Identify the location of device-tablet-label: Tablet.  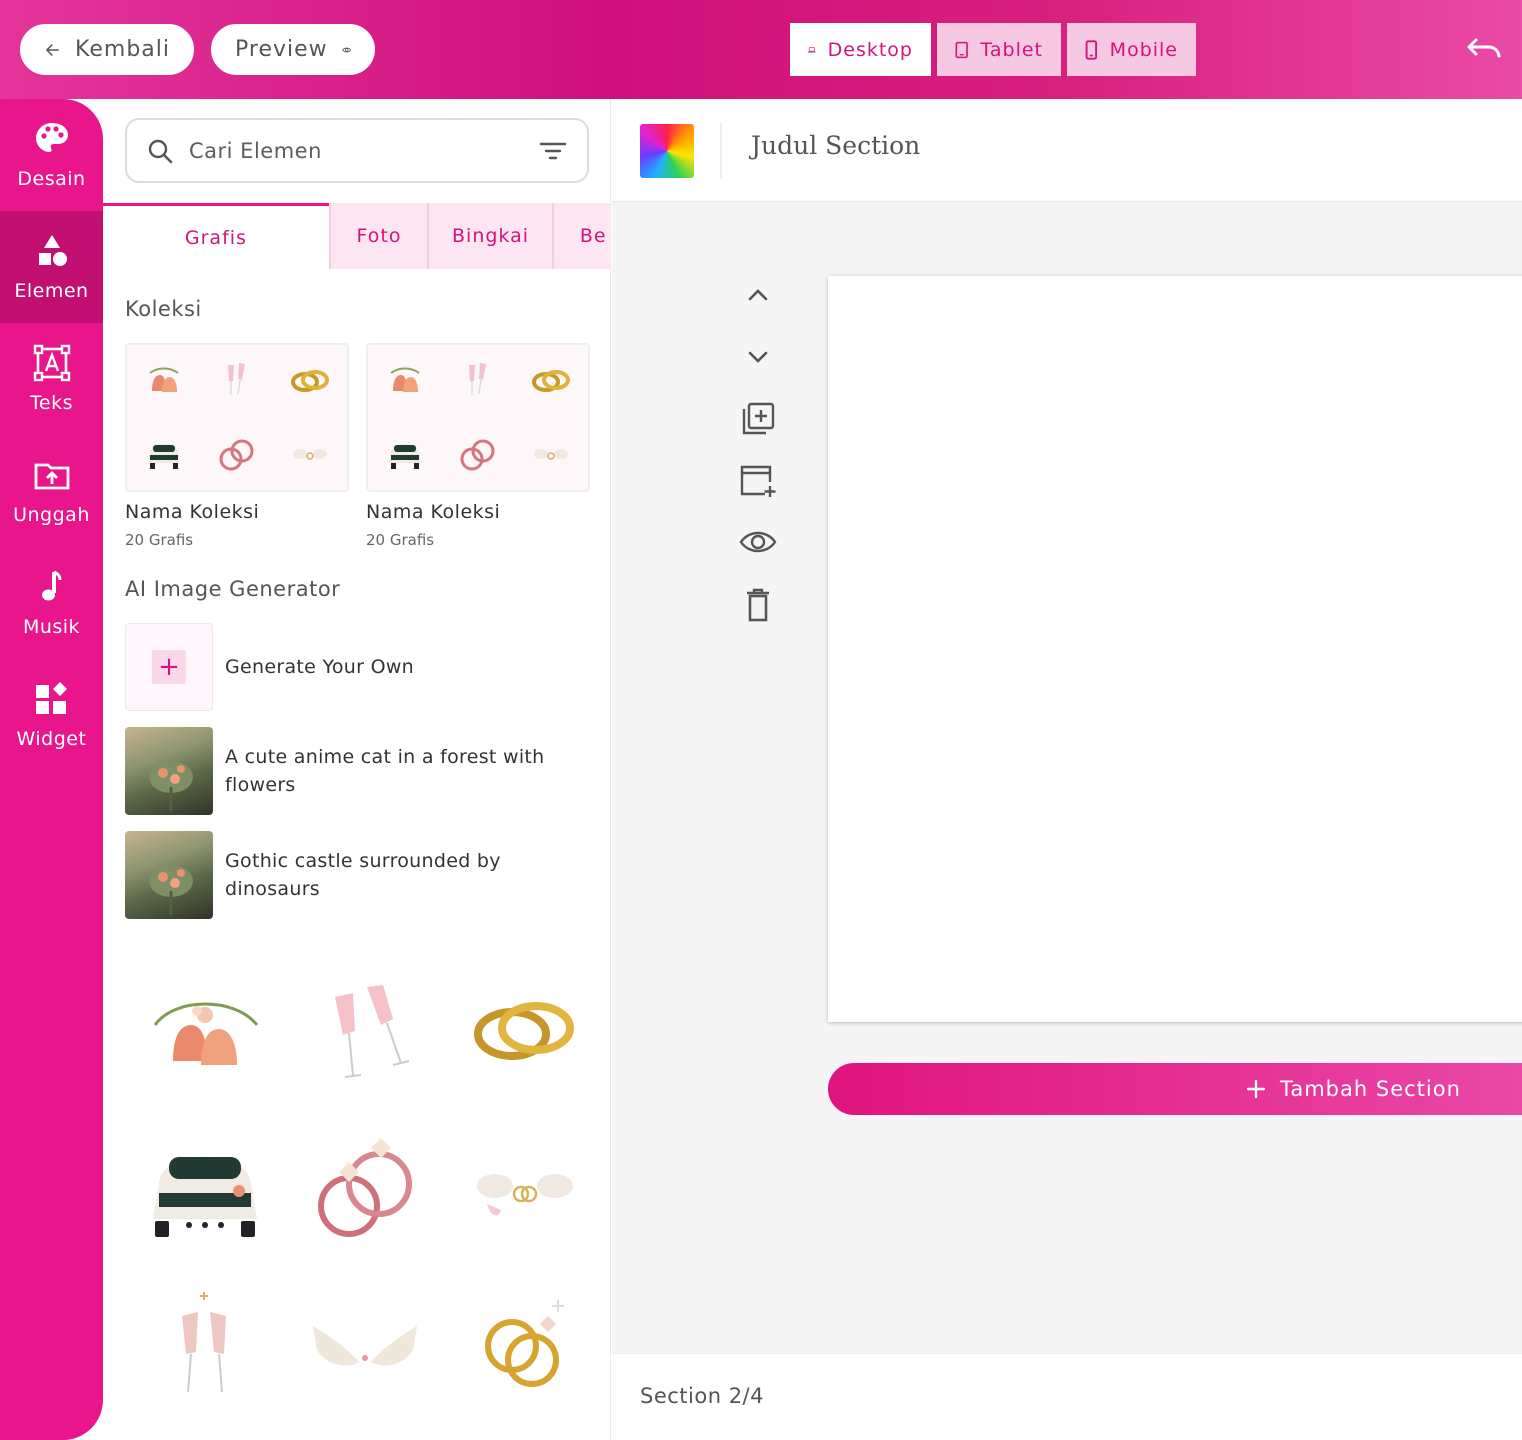
(1011, 49).